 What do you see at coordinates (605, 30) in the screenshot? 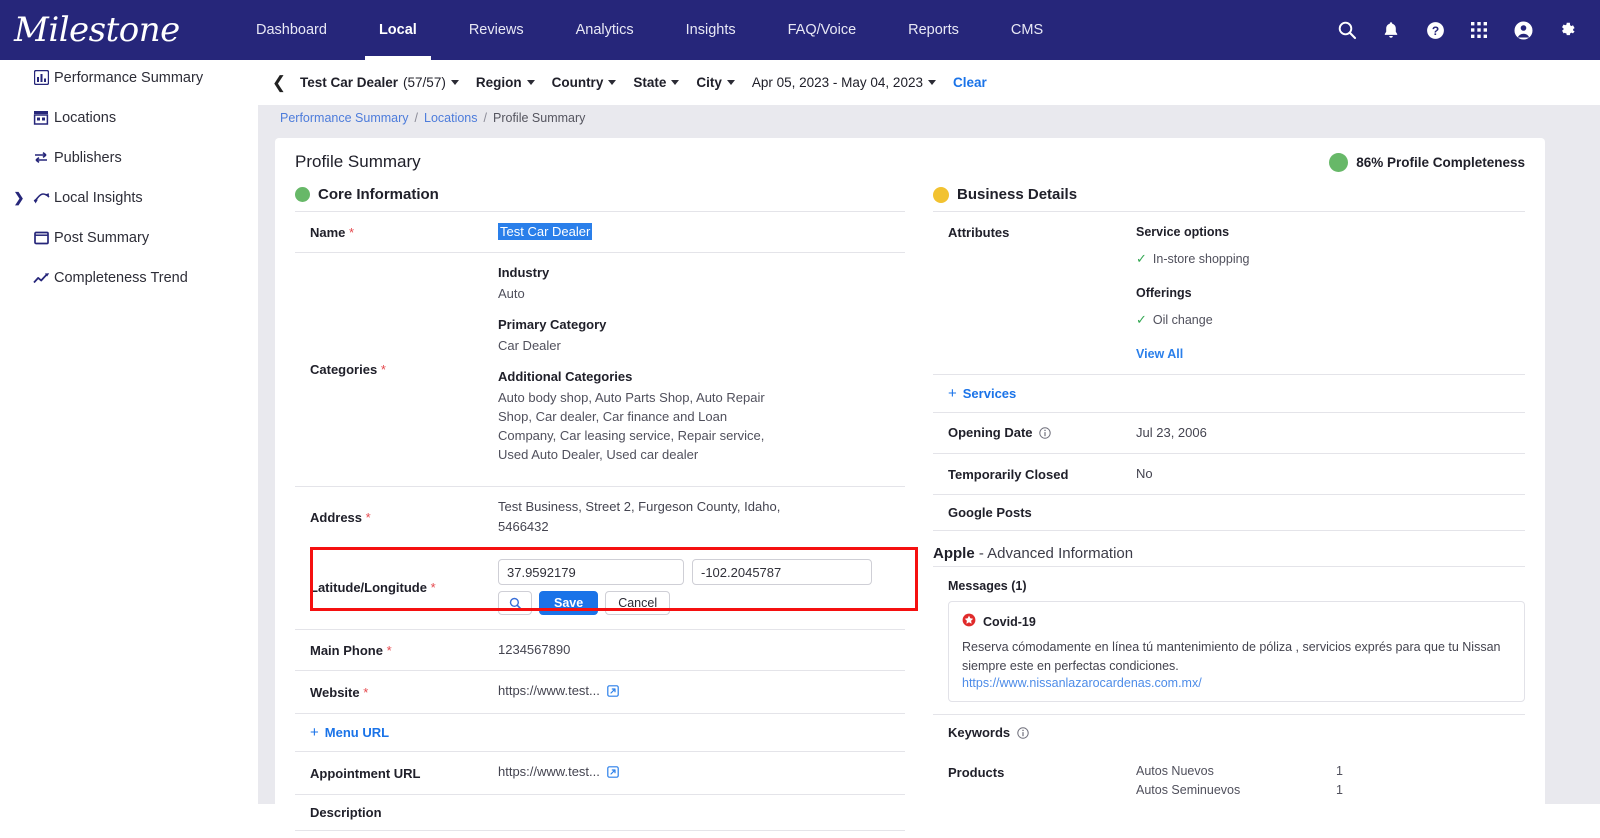
I see `nav-tab-analytics: Analytics` at bounding box center [605, 30].